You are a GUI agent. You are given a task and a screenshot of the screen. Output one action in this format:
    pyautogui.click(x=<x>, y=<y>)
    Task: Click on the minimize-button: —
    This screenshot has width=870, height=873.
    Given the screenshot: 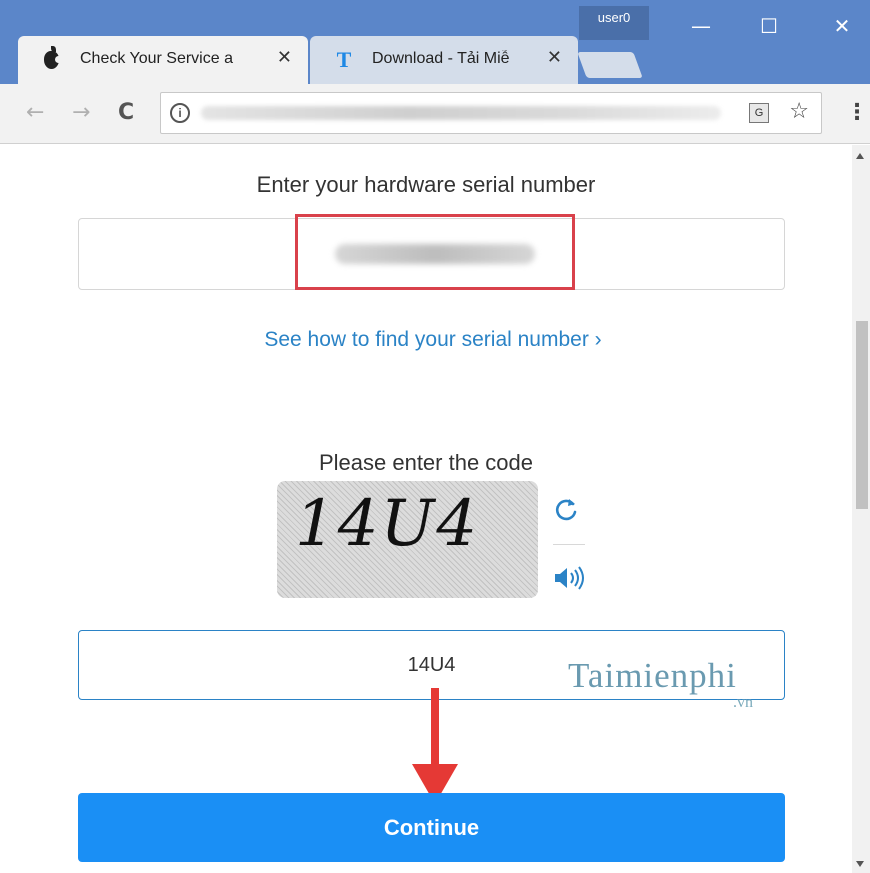 What is the action you would take?
    pyautogui.click(x=701, y=26)
    